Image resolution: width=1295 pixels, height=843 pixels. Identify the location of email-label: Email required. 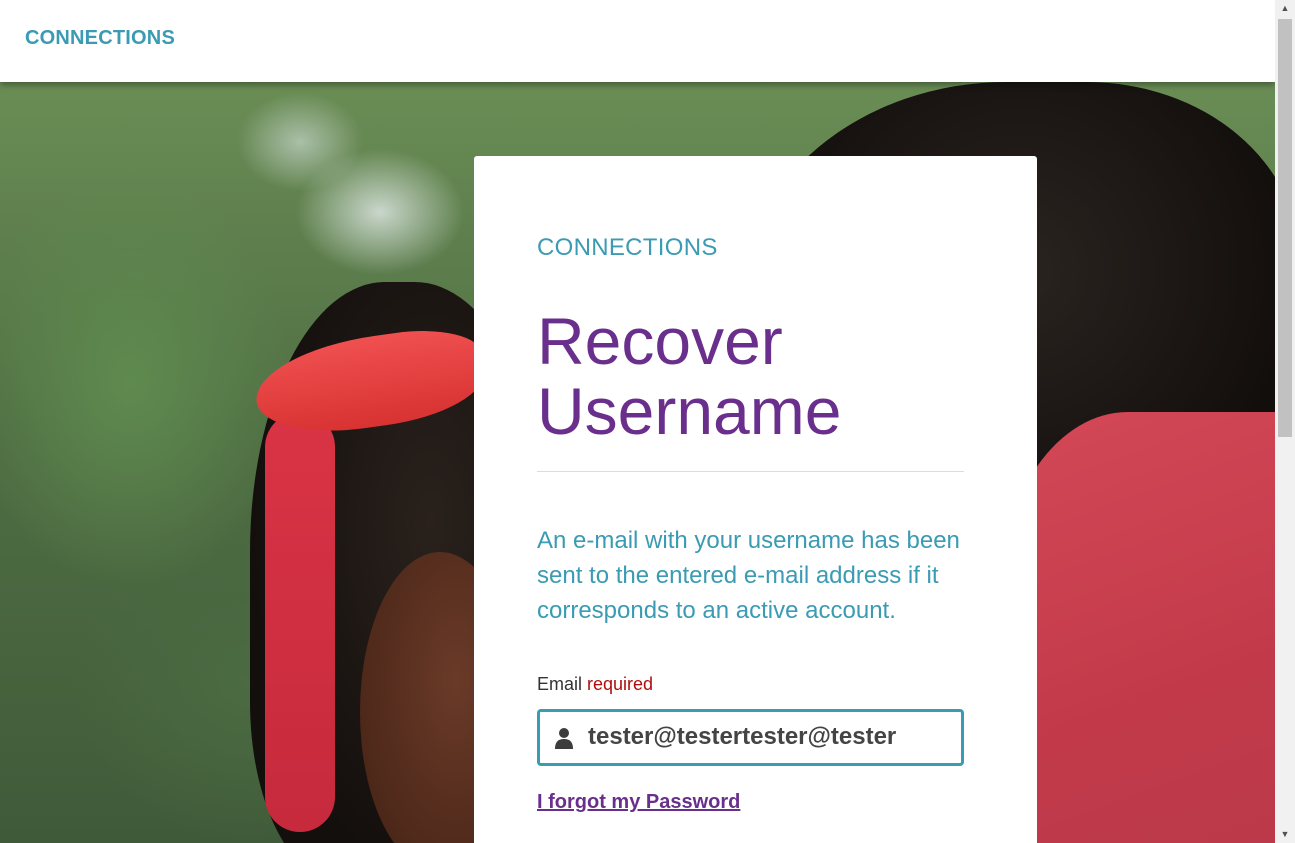
(595, 684).